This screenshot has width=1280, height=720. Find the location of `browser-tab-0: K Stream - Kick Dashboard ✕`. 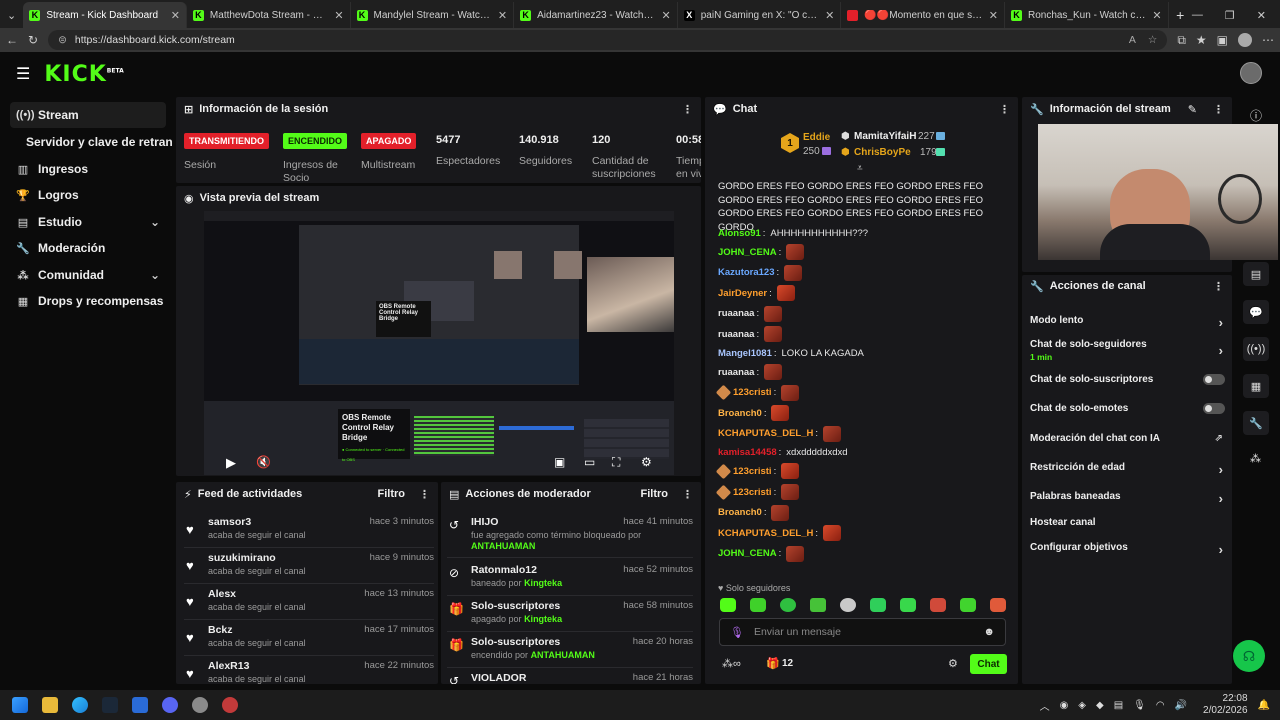

browser-tab-0: K Stream - Kick Dashboard ✕ is located at coordinates (105, 15).